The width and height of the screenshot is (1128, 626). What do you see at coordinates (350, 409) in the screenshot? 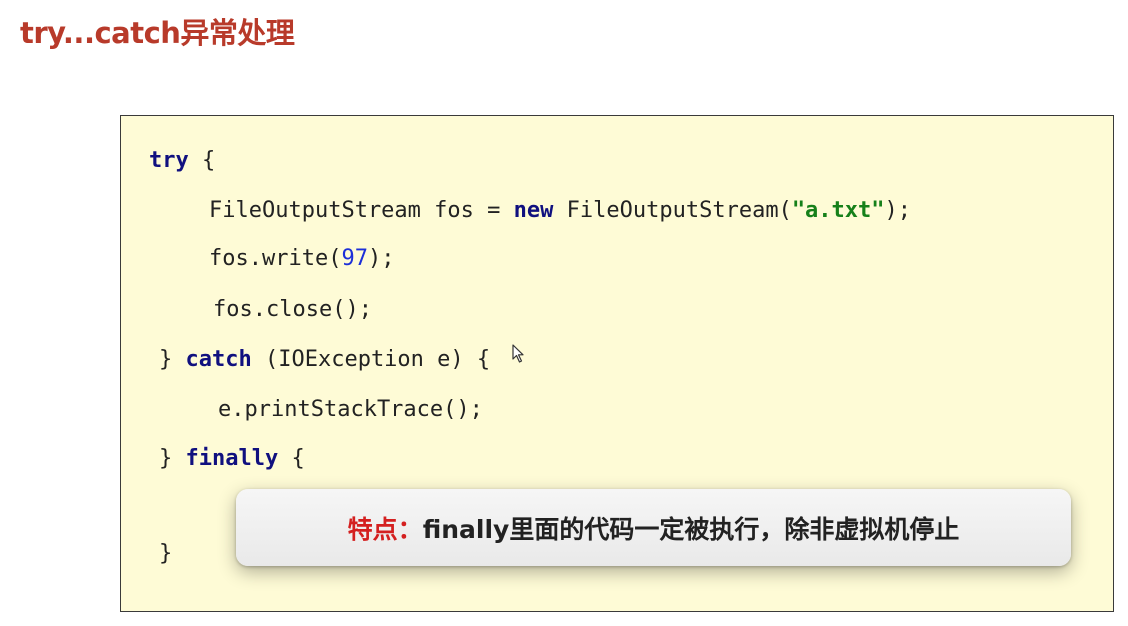
I see `code-line-print-stack-trace: e.printStackTrace();` at bounding box center [350, 409].